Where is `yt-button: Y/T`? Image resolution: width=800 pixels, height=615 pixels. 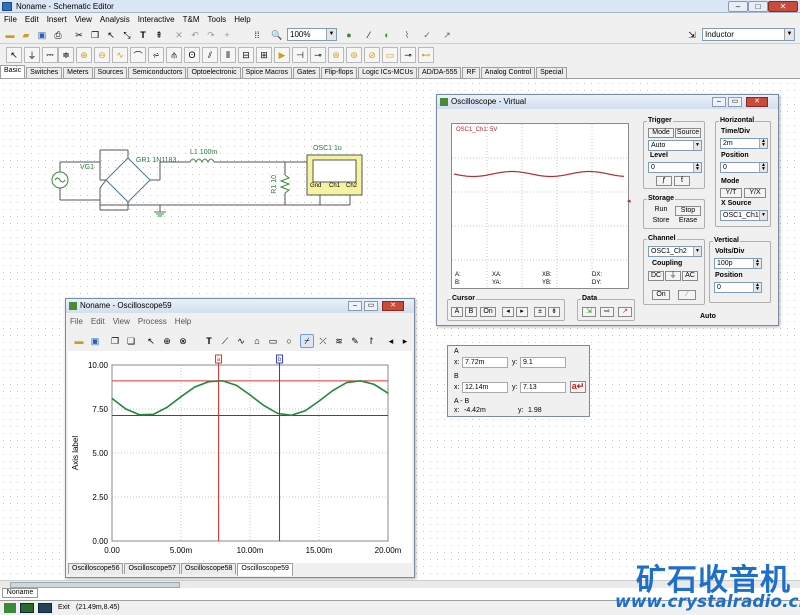 yt-button: Y/T is located at coordinates (731, 193).